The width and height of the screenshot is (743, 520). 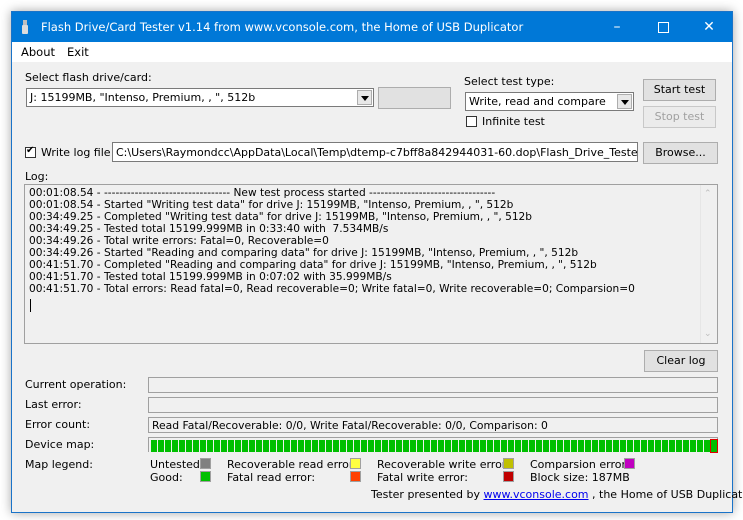 I want to click on map-legend-label: Map legend:, so click(x=59, y=464).